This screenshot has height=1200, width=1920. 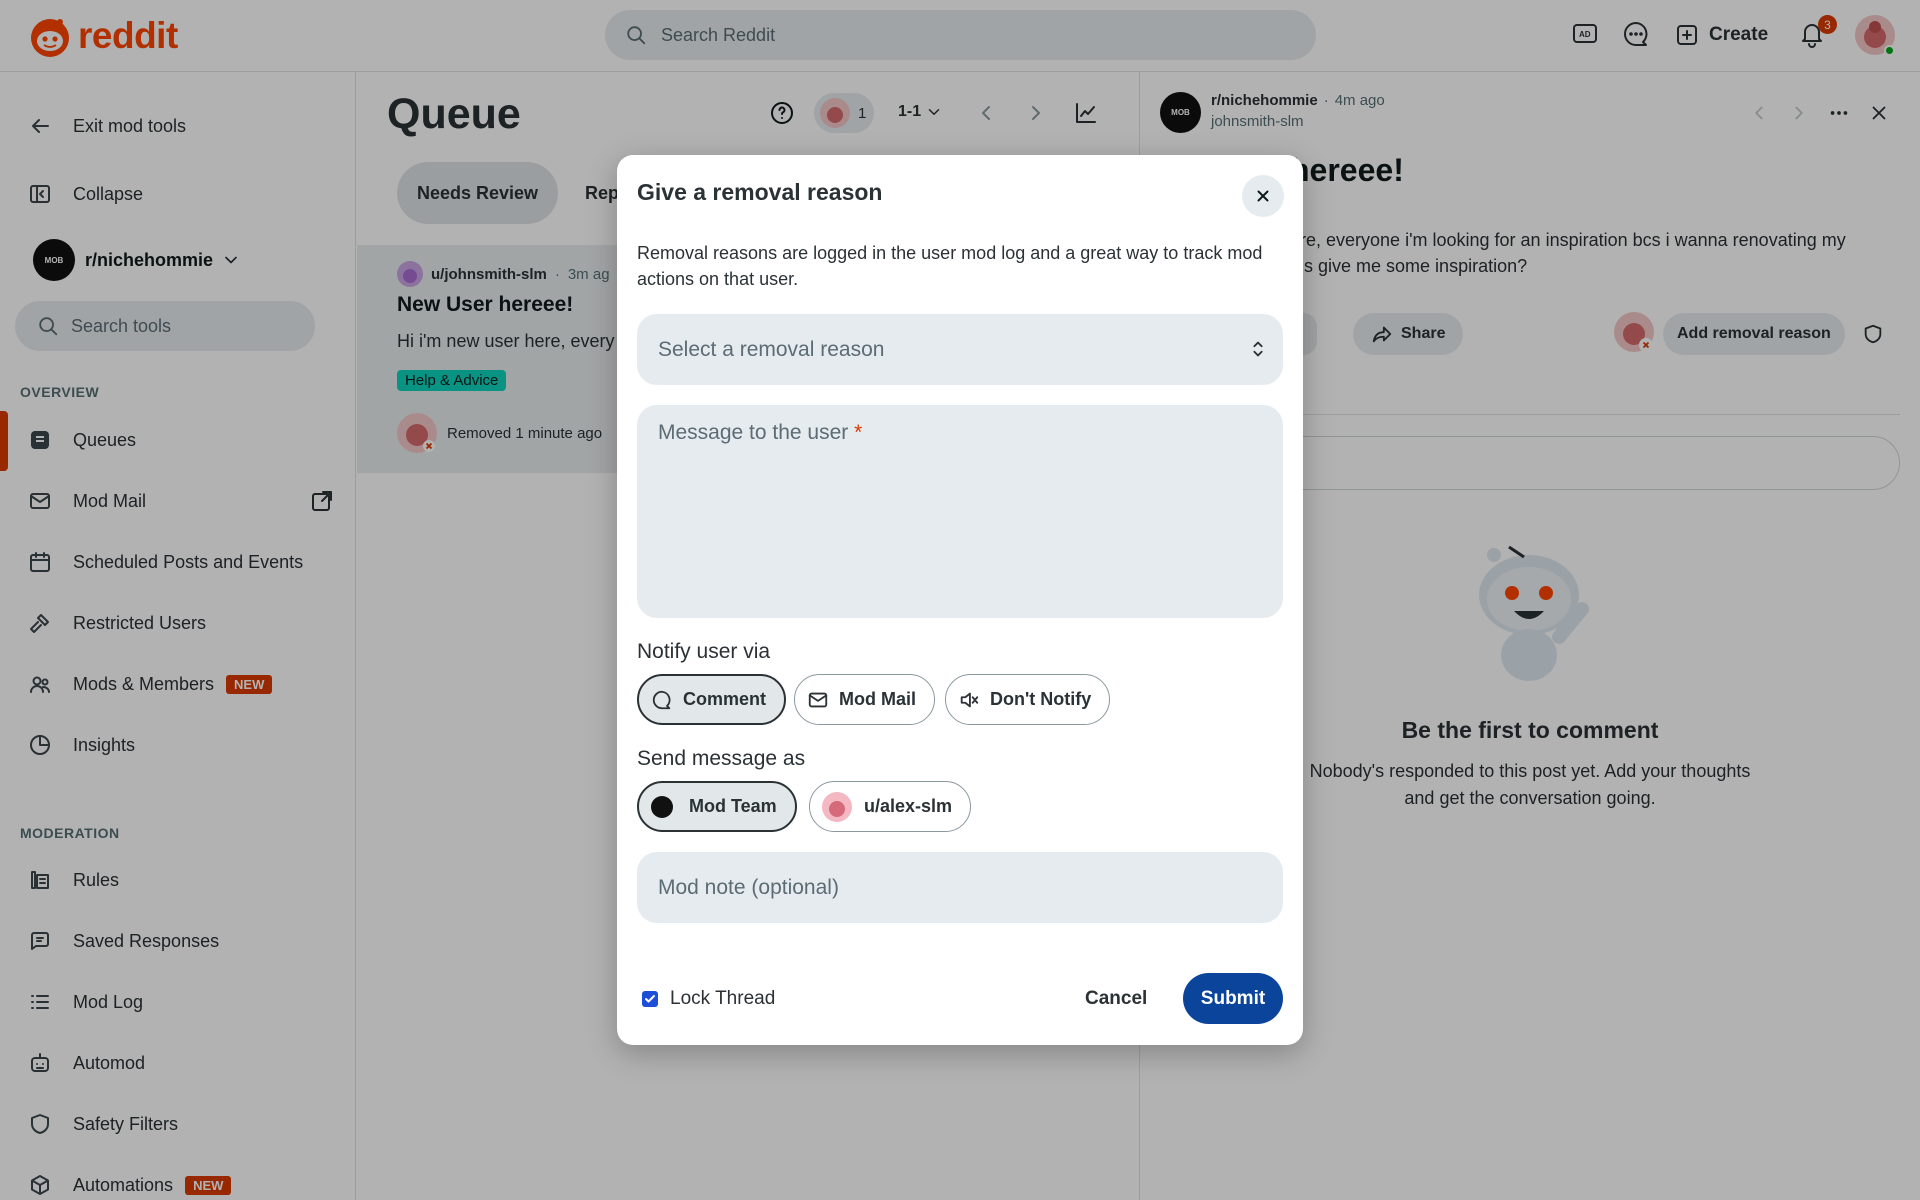 What do you see at coordinates (723, 998) in the screenshot?
I see `lock-thread-label: Lock Thread` at bounding box center [723, 998].